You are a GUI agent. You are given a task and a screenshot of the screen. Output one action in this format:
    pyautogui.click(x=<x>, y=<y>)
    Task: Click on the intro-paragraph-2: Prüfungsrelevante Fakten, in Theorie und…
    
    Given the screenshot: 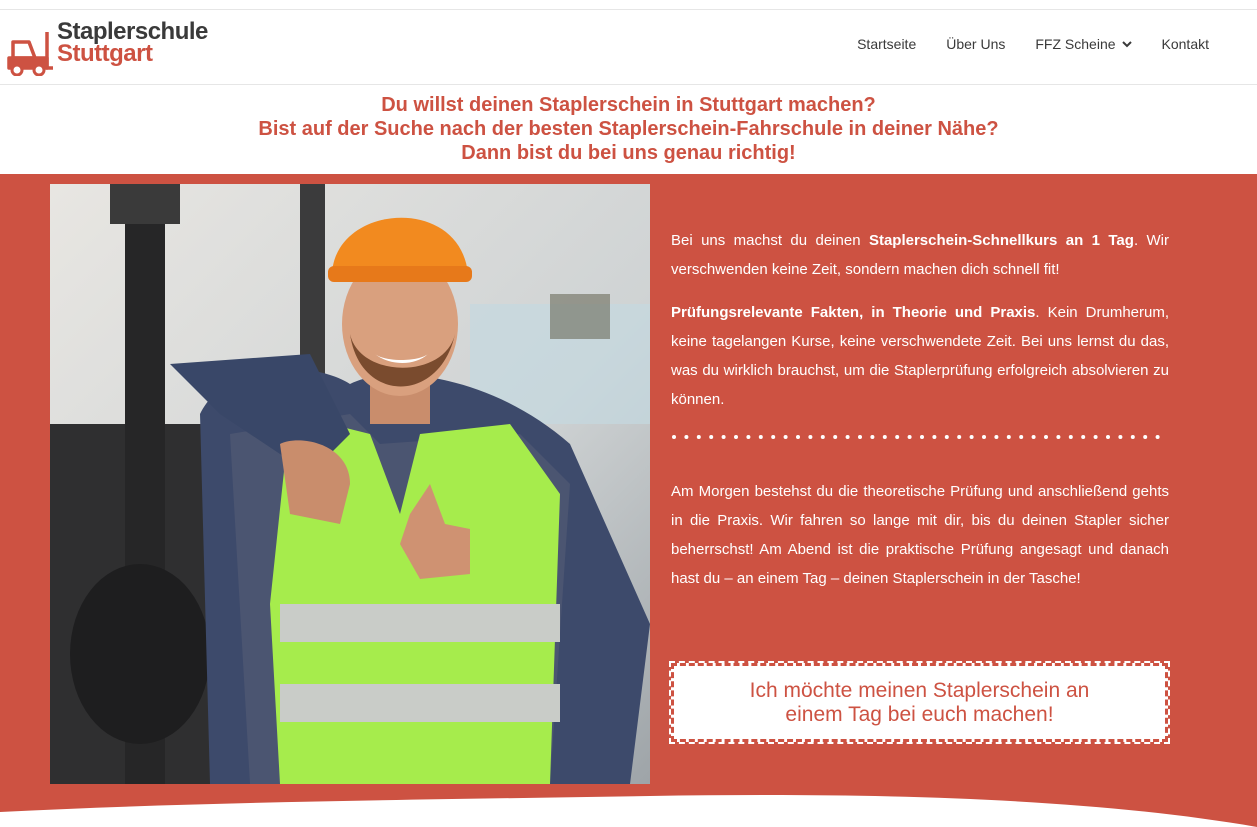 What is the action you would take?
    pyautogui.click(x=920, y=356)
    